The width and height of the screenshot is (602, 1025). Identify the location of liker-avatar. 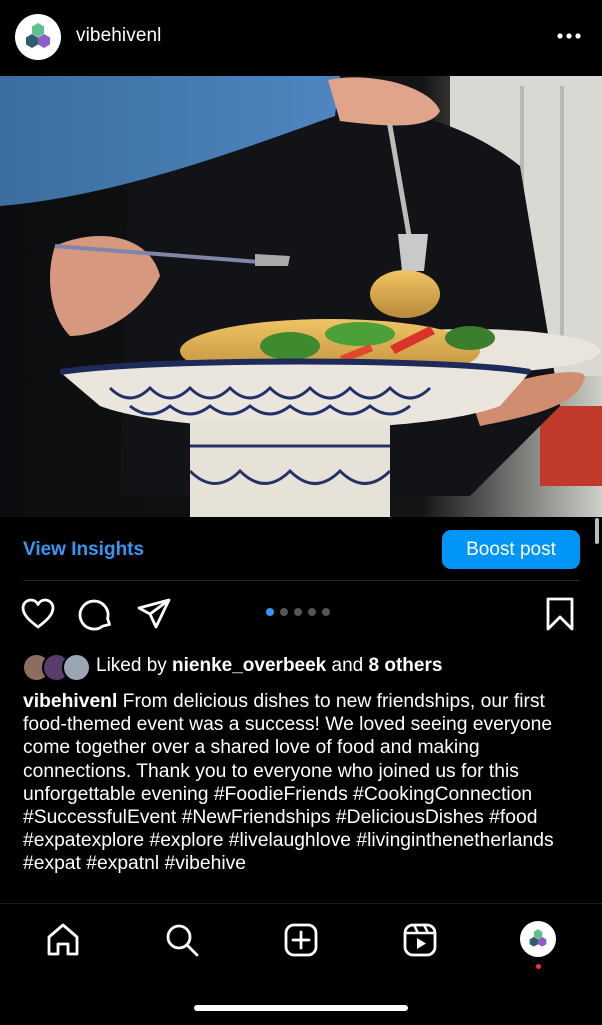
(76, 667).